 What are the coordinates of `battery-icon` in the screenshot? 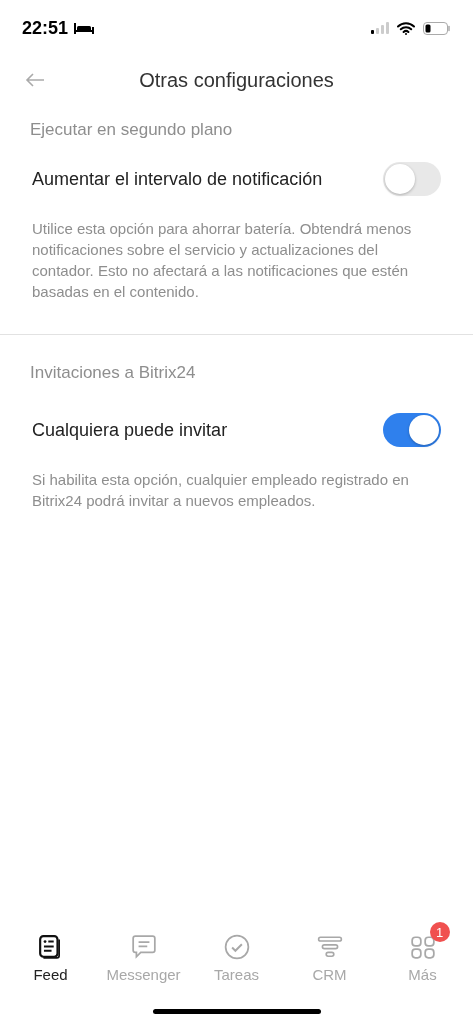 It's located at (437, 28).